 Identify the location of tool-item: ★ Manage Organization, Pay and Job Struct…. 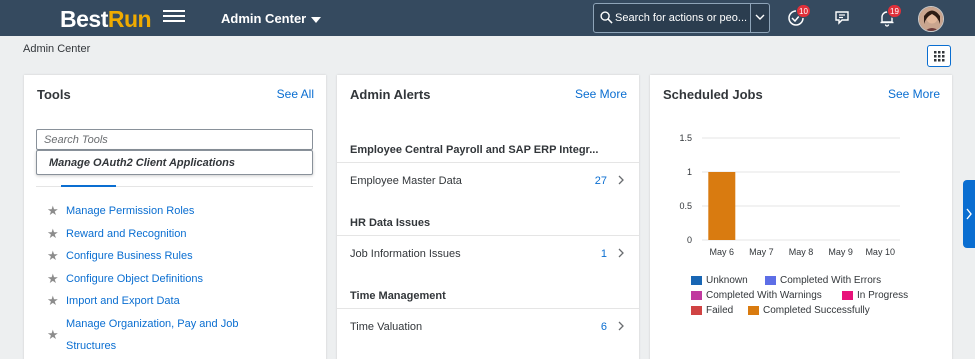
(156, 335).